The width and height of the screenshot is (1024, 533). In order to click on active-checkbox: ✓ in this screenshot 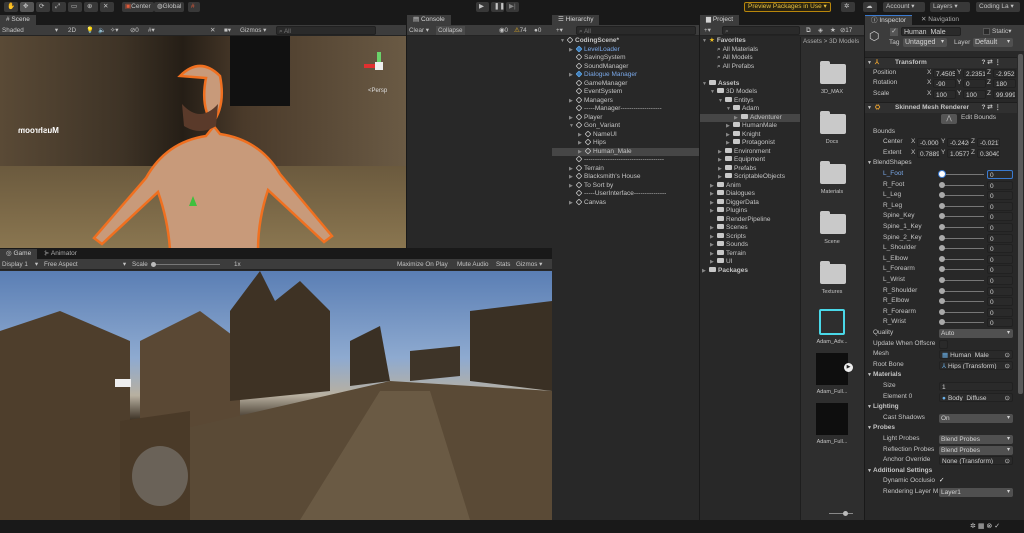, I will do `click(894, 32)`.